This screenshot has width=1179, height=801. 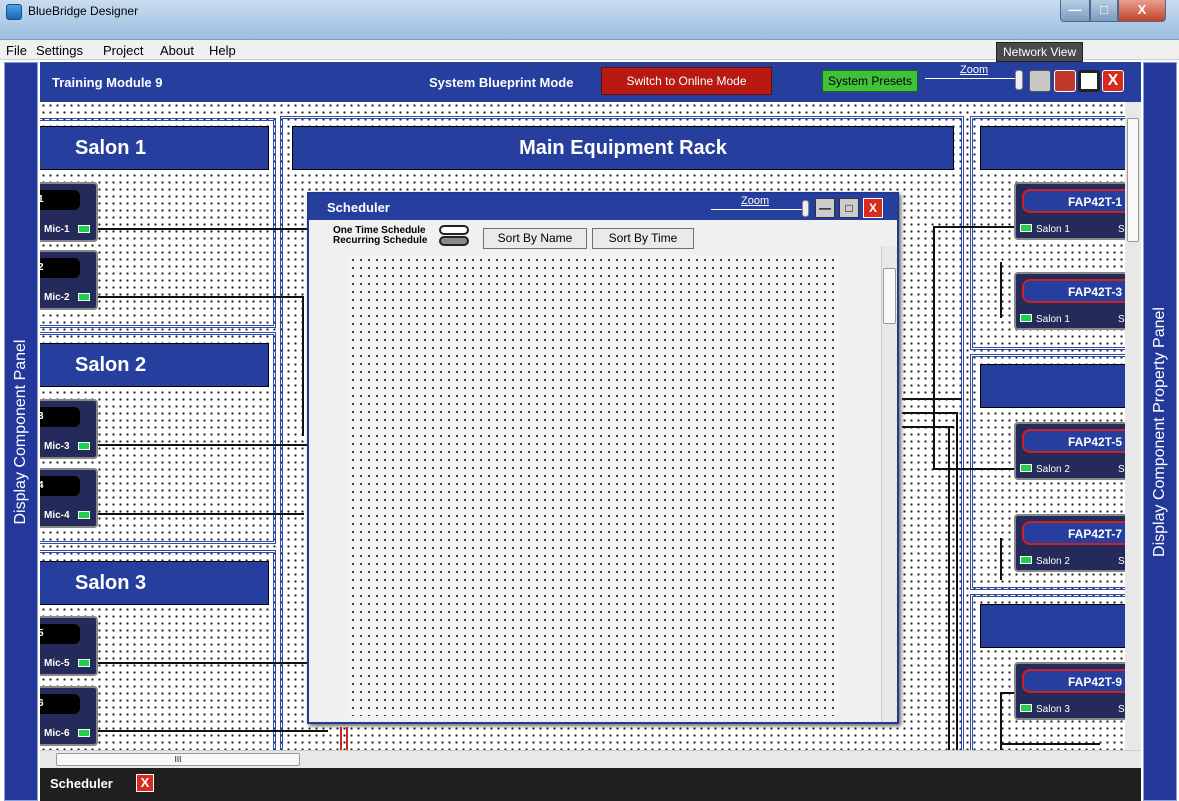 What do you see at coordinates (1040, 52) in the screenshot?
I see `network-view-tooltip: Network View` at bounding box center [1040, 52].